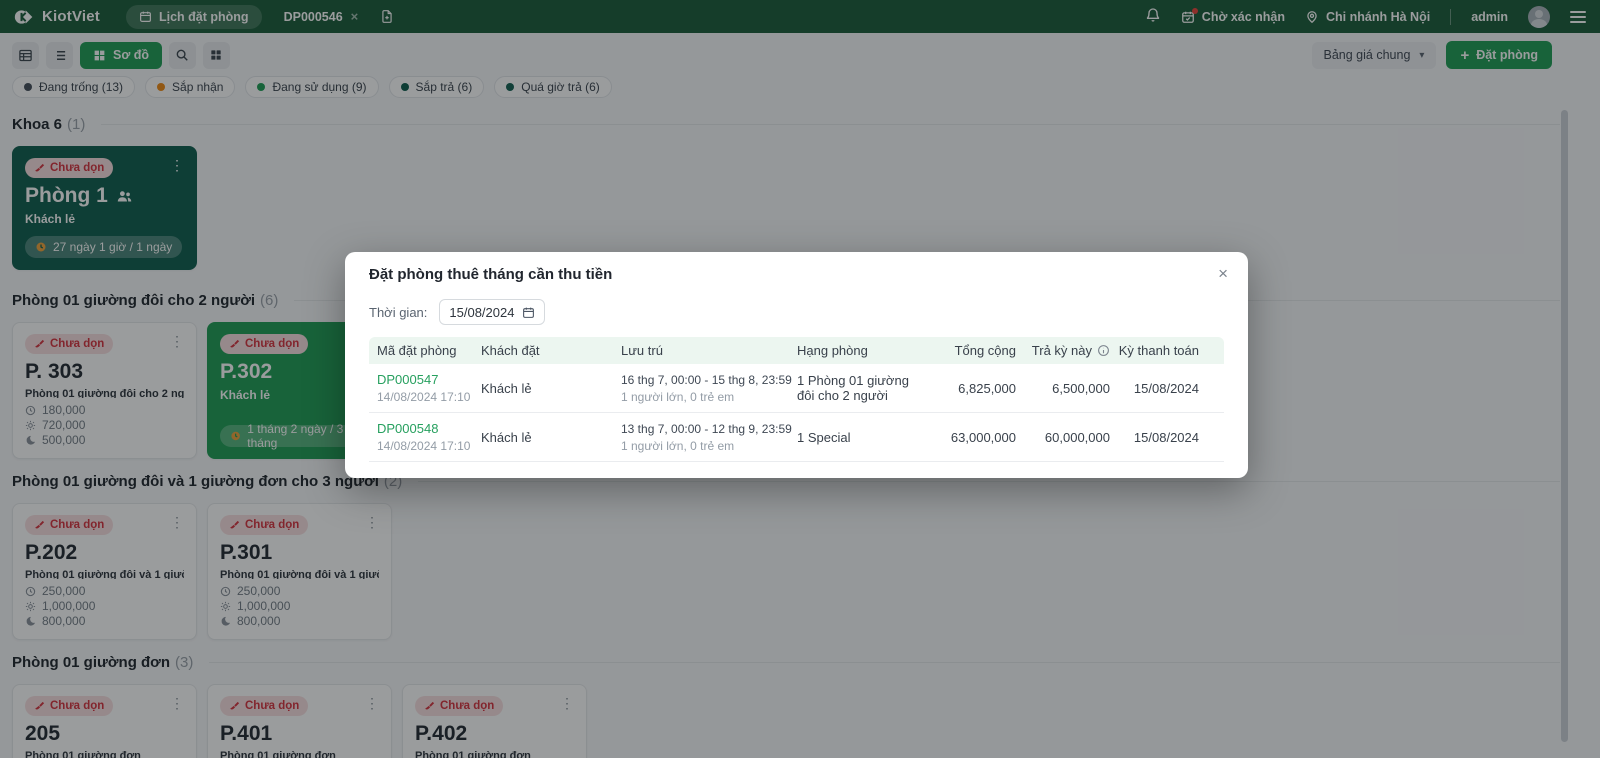  What do you see at coordinates (1223, 273) in the screenshot?
I see `close-icon: ×` at bounding box center [1223, 273].